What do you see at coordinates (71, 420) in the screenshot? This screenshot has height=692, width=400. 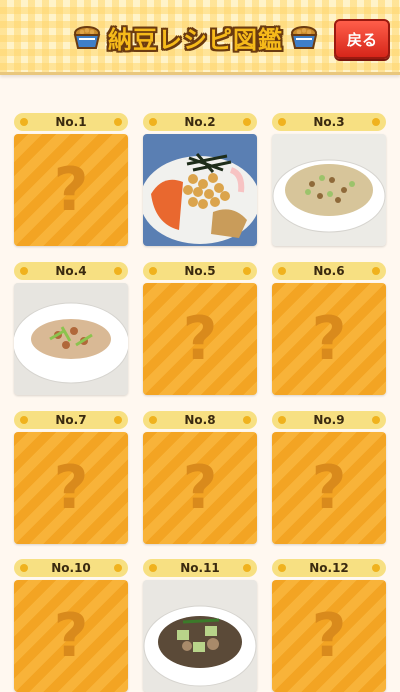 I see `recipe-number-label: No.7` at bounding box center [71, 420].